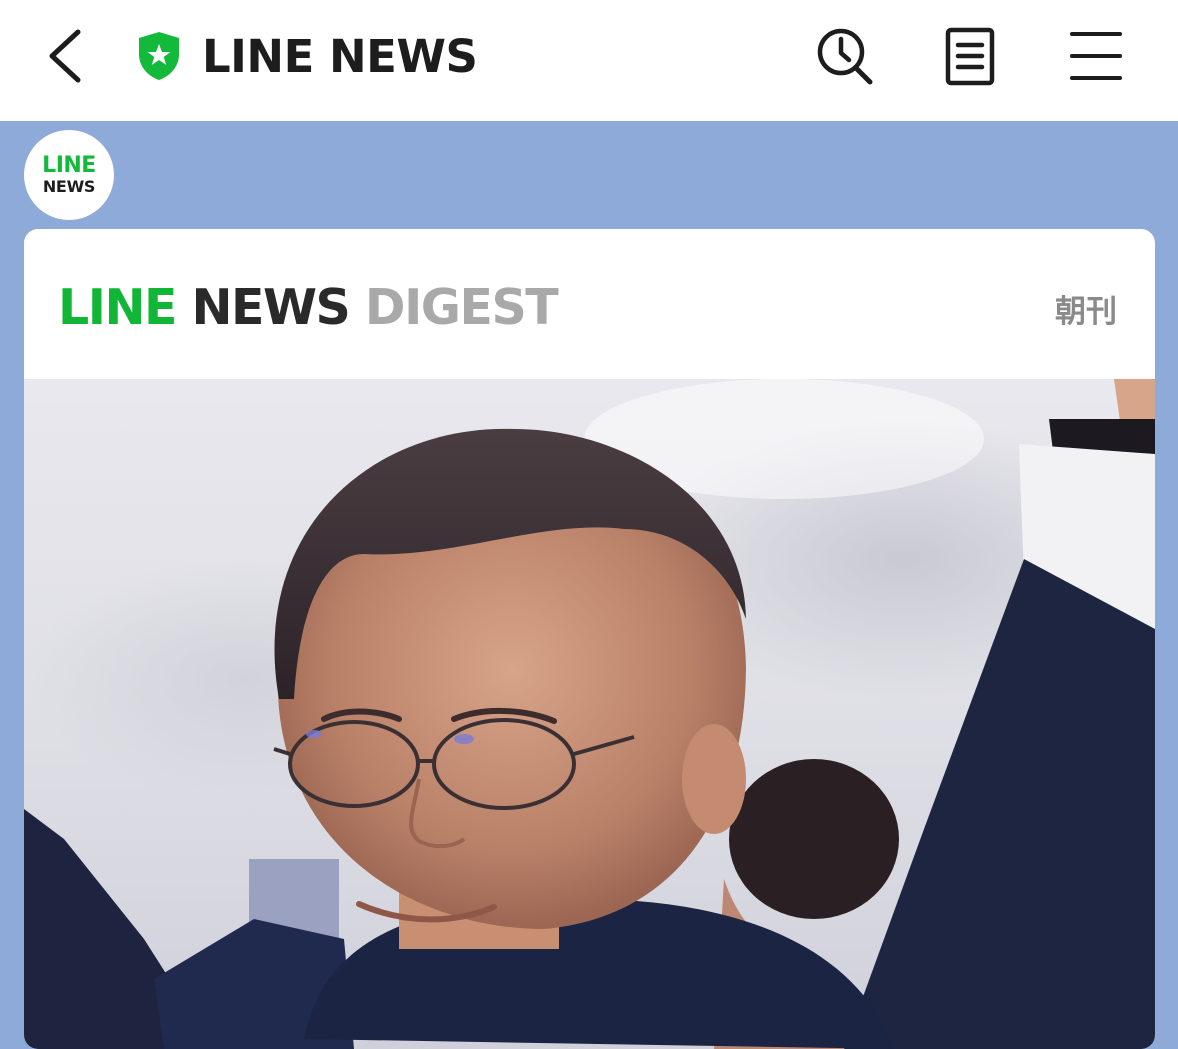 This screenshot has width=1178, height=1049. I want to click on back-button, so click(68, 56).